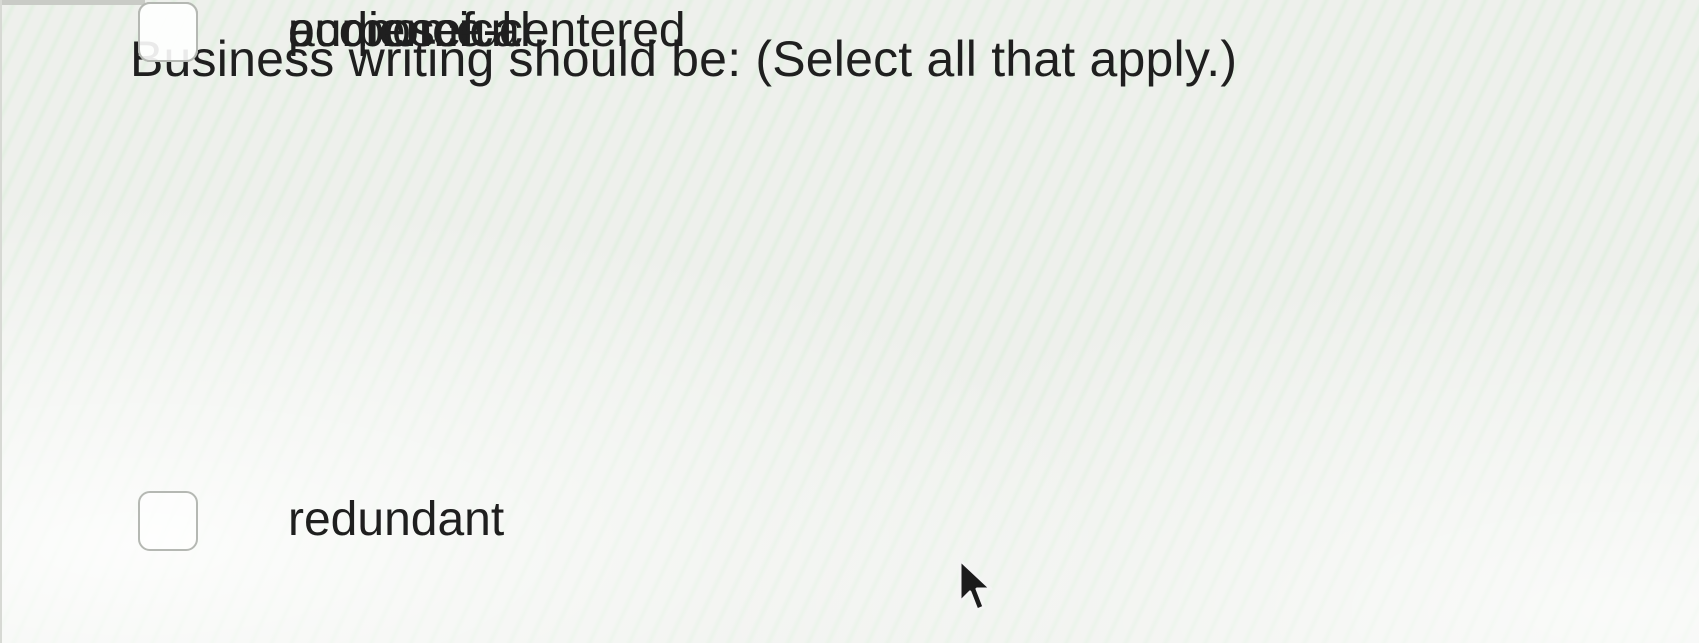 Image resolution: width=1699 pixels, height=643 pixels. Describe the element at coordinates (487, 30) in the screenshot. I see `option-label-audience-centered: audience-centered` at that location.